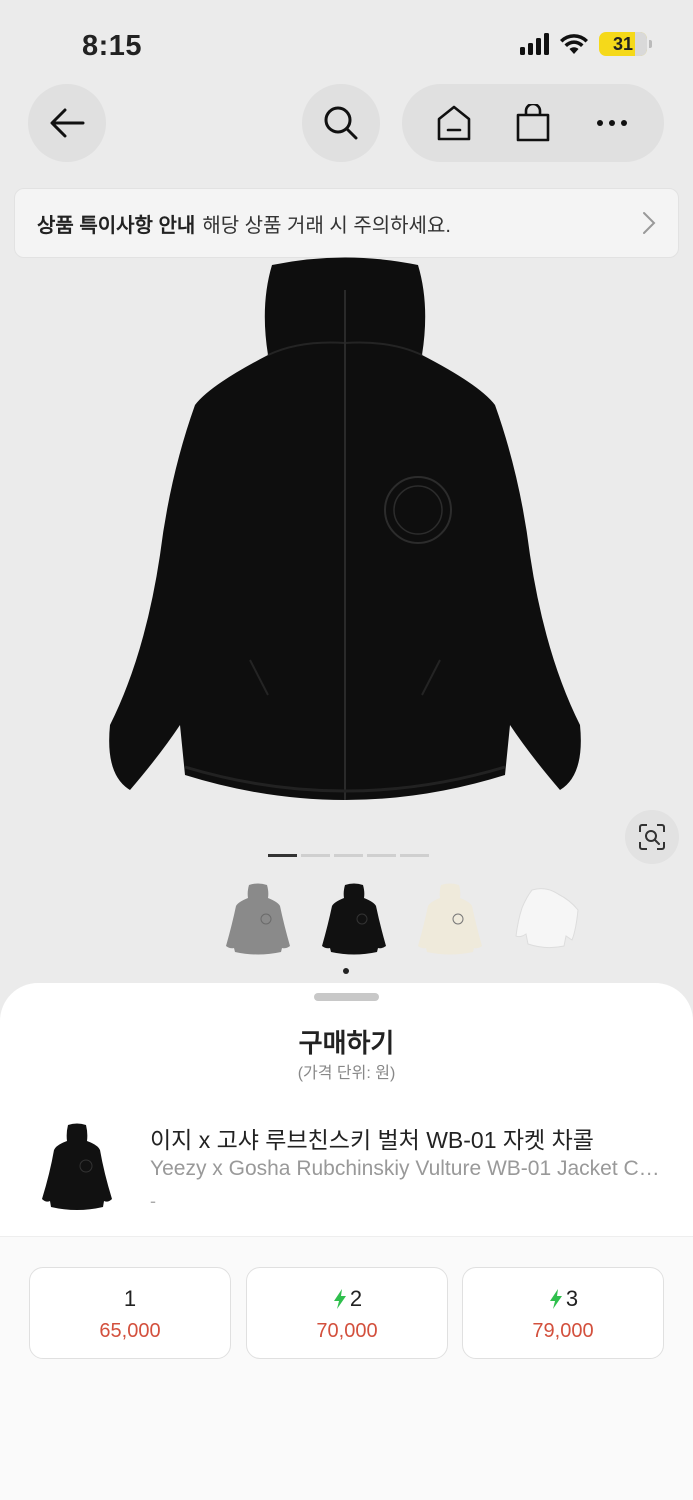  What do you see at coordinates (563, 1299) in the screenshot?
I see `size-label: 3` at bounding box center [563, 1299].